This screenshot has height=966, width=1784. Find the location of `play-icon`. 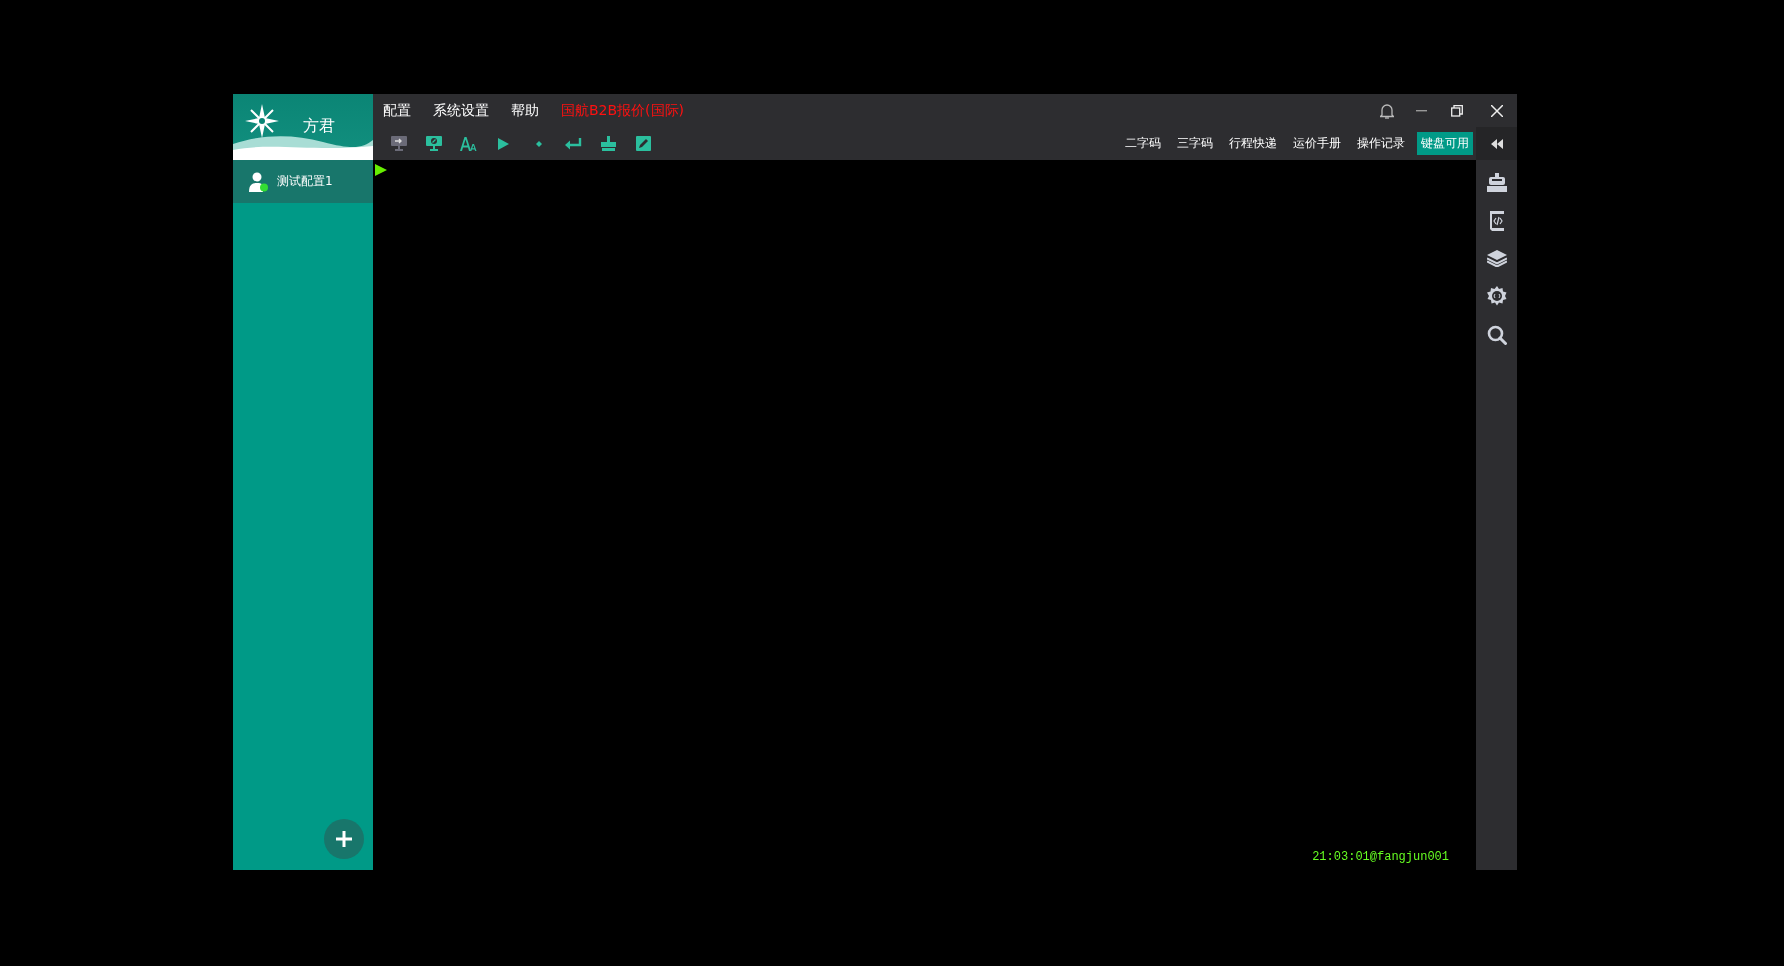

play-icon is located at coordinates (503, 143).